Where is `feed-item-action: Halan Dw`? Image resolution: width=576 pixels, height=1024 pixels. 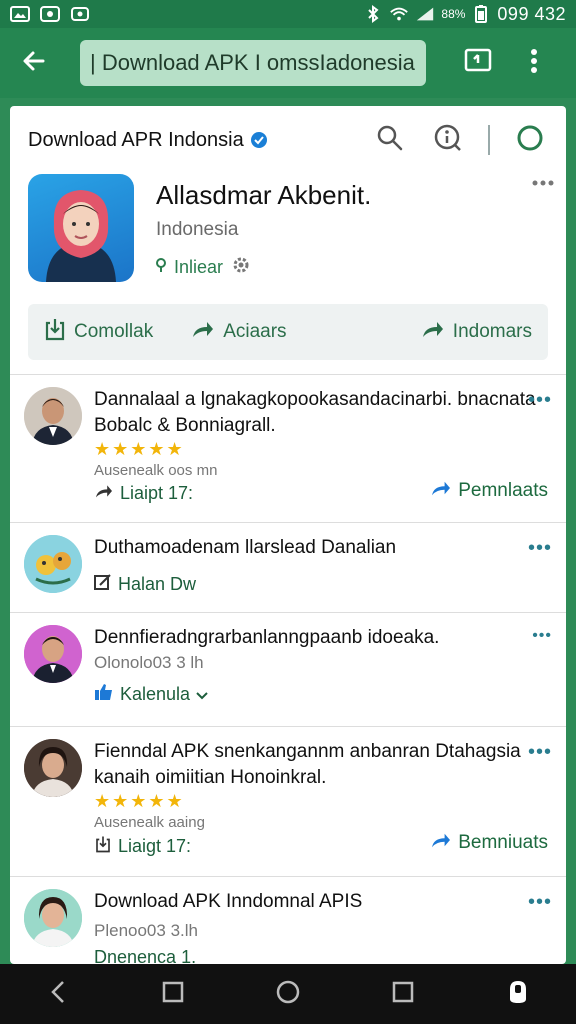 feed-item-action: Halan Dw is located at coordinates (323, 584).